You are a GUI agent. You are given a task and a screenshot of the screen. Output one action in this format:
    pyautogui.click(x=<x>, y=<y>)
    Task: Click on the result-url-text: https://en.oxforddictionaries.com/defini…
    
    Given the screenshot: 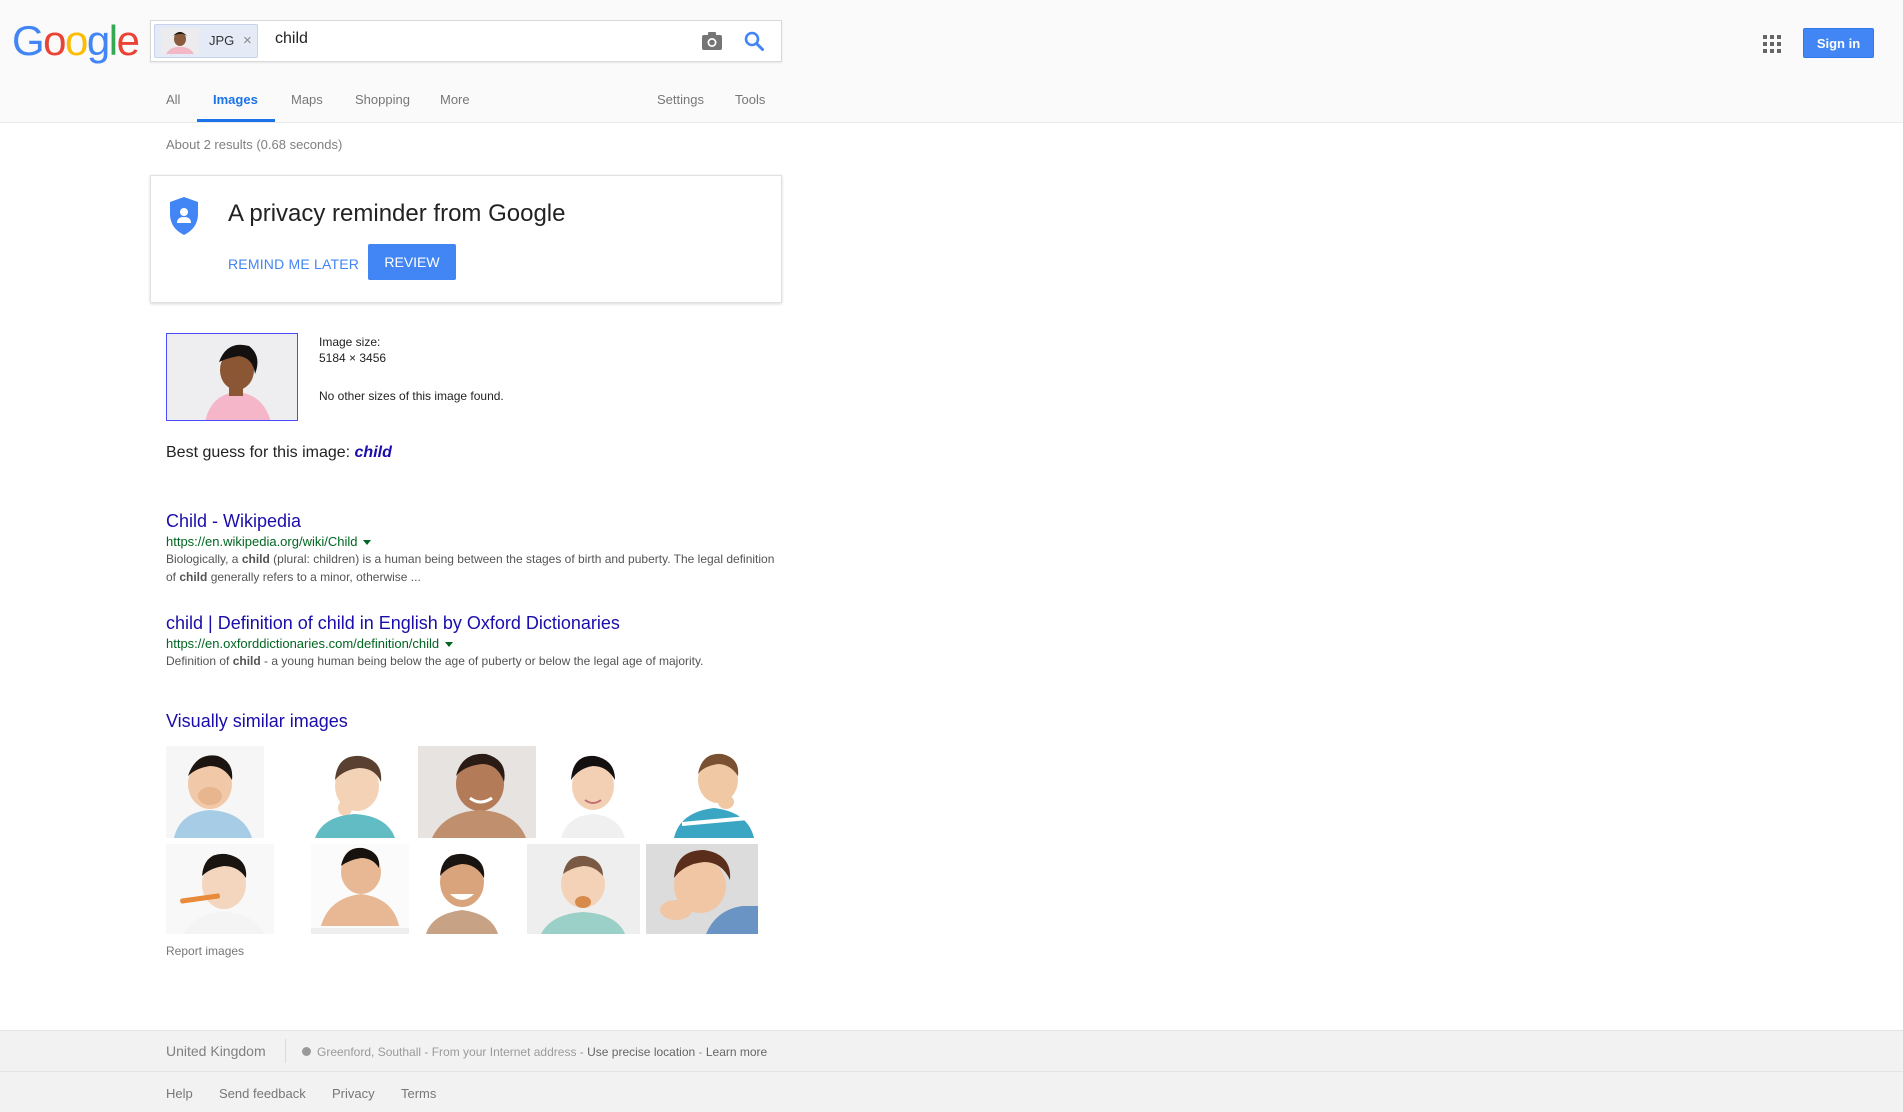 What is the action you would take?
    pyautogui.click(x=302, y=643)
    